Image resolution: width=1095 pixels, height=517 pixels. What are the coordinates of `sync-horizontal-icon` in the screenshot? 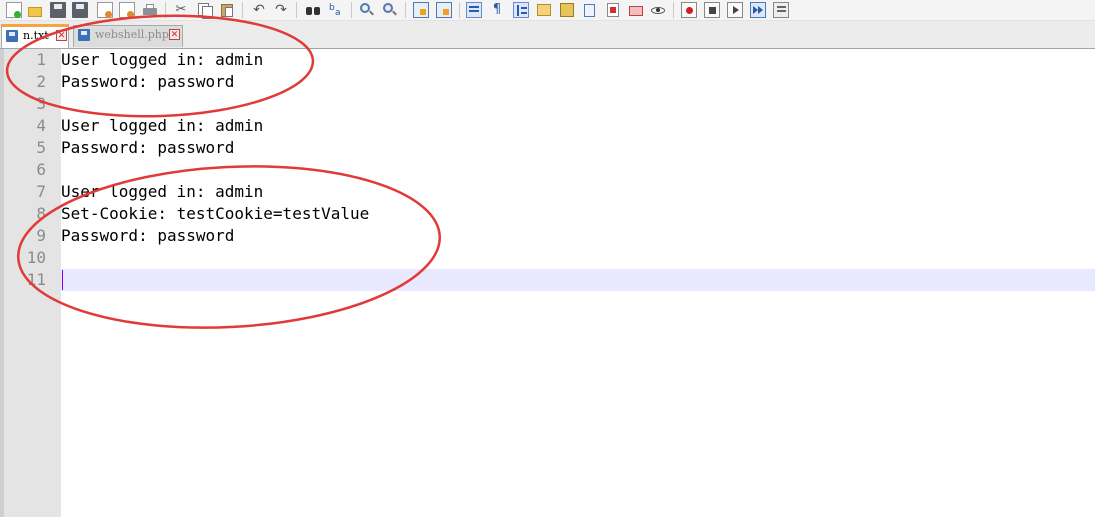 It's located at (444, 10).